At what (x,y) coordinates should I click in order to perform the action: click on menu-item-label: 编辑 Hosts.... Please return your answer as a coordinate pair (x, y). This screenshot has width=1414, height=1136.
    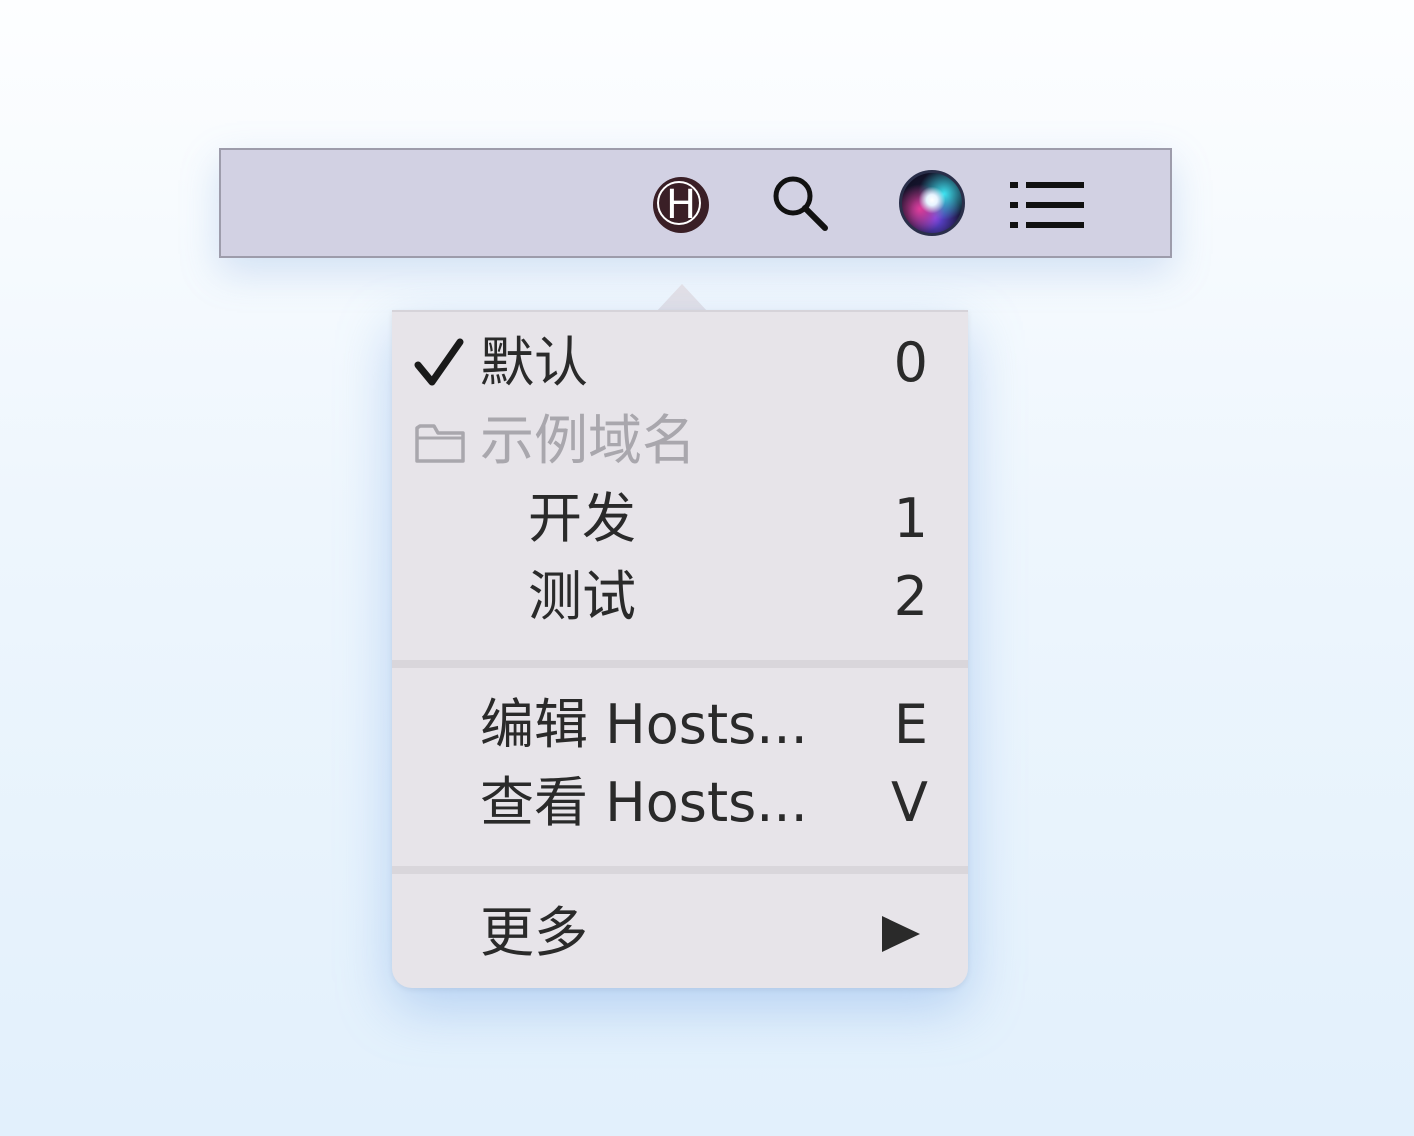
    Looking at the image, I should click on (644, 724).